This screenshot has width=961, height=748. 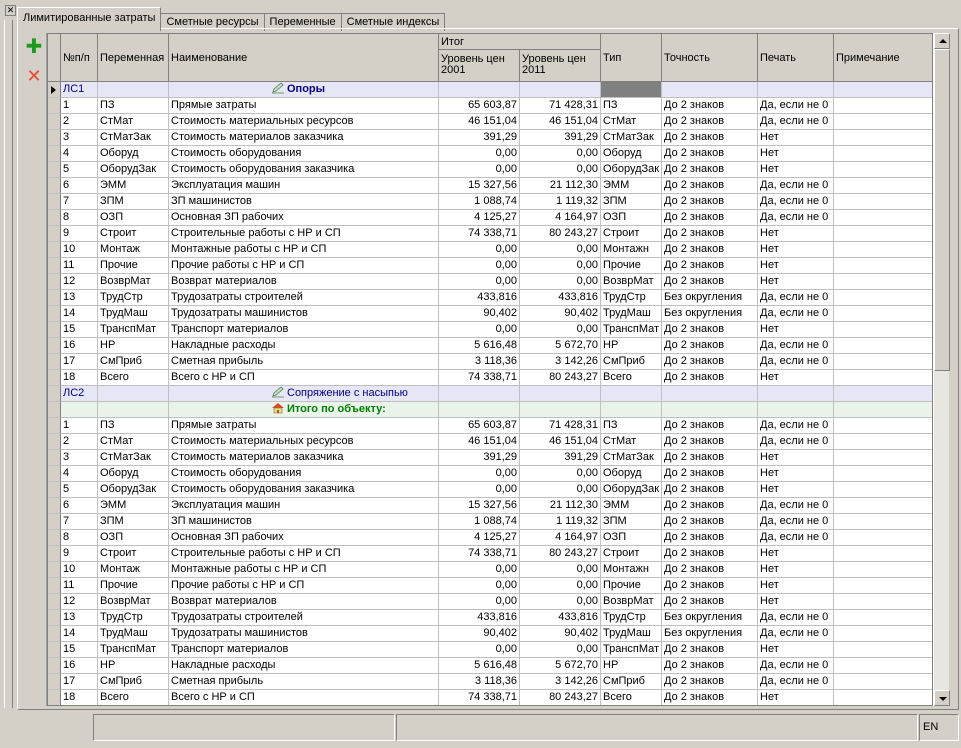 I want to click on cell-var: Строит, so click(x=133, y=234).